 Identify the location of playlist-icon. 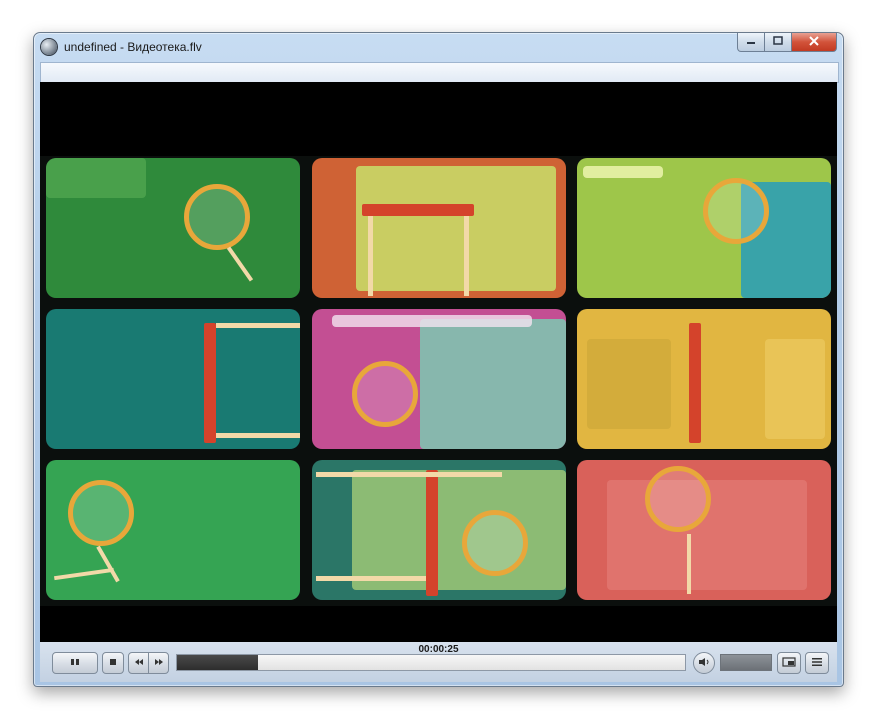
(817, 663).